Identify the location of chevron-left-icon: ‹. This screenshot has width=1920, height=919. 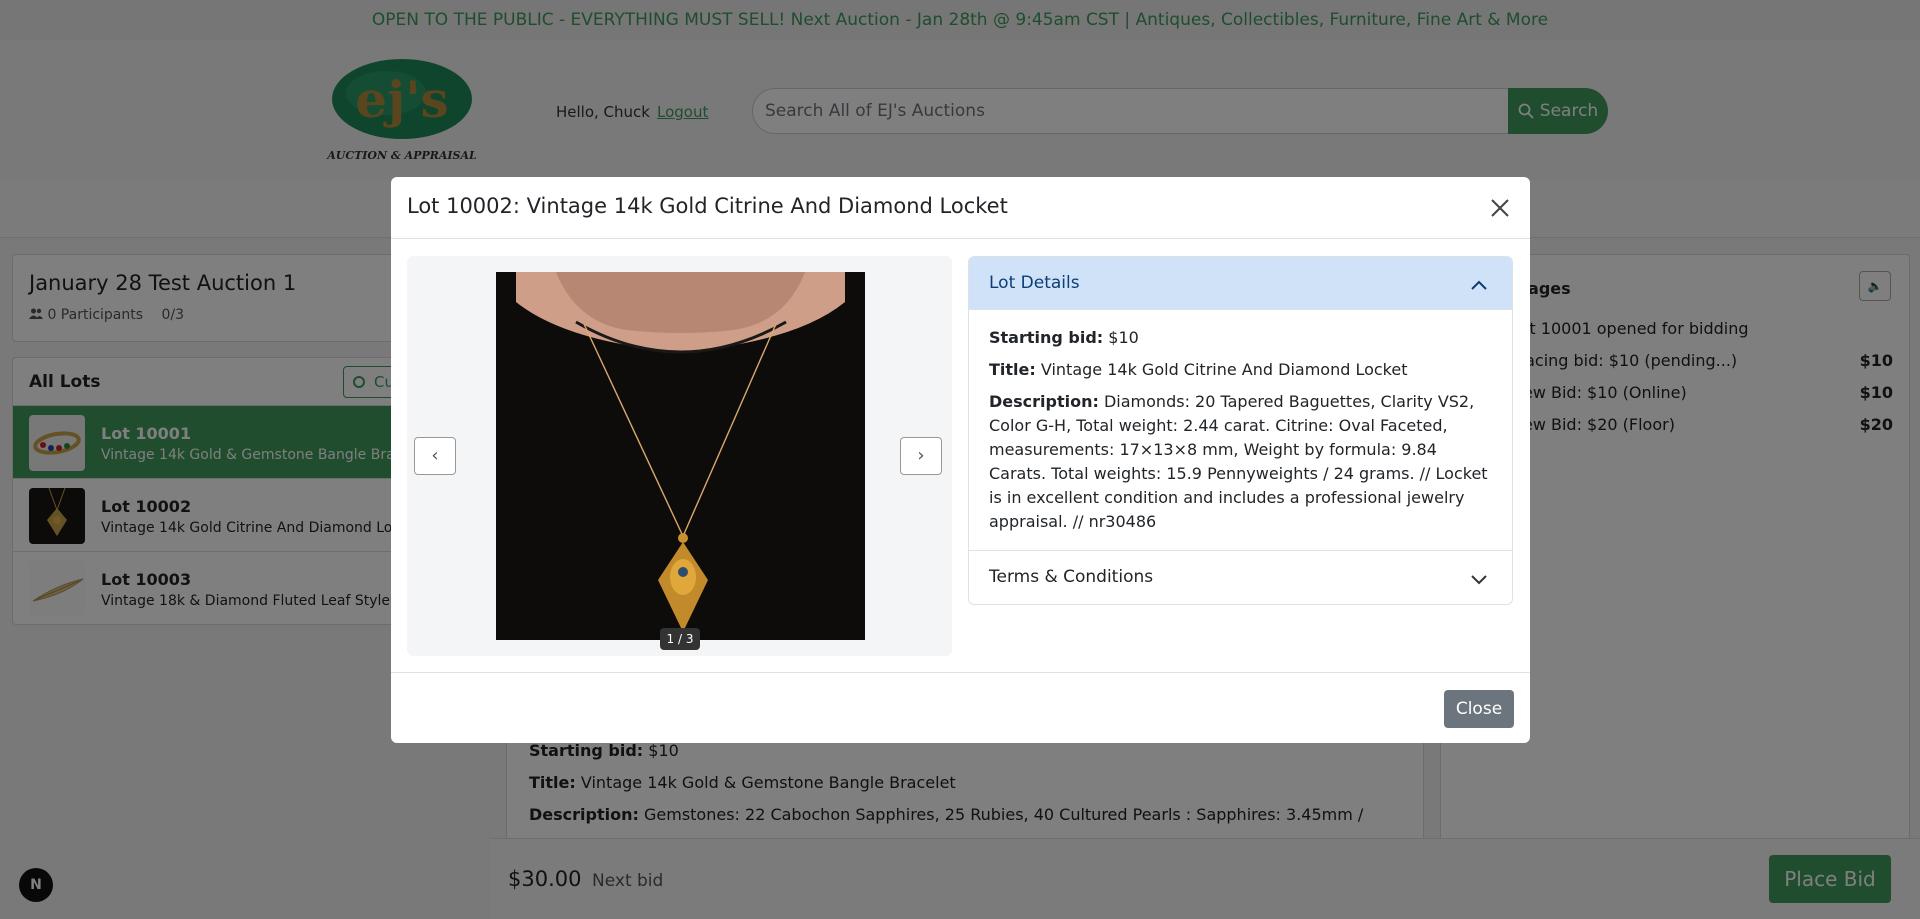
(435, 455).